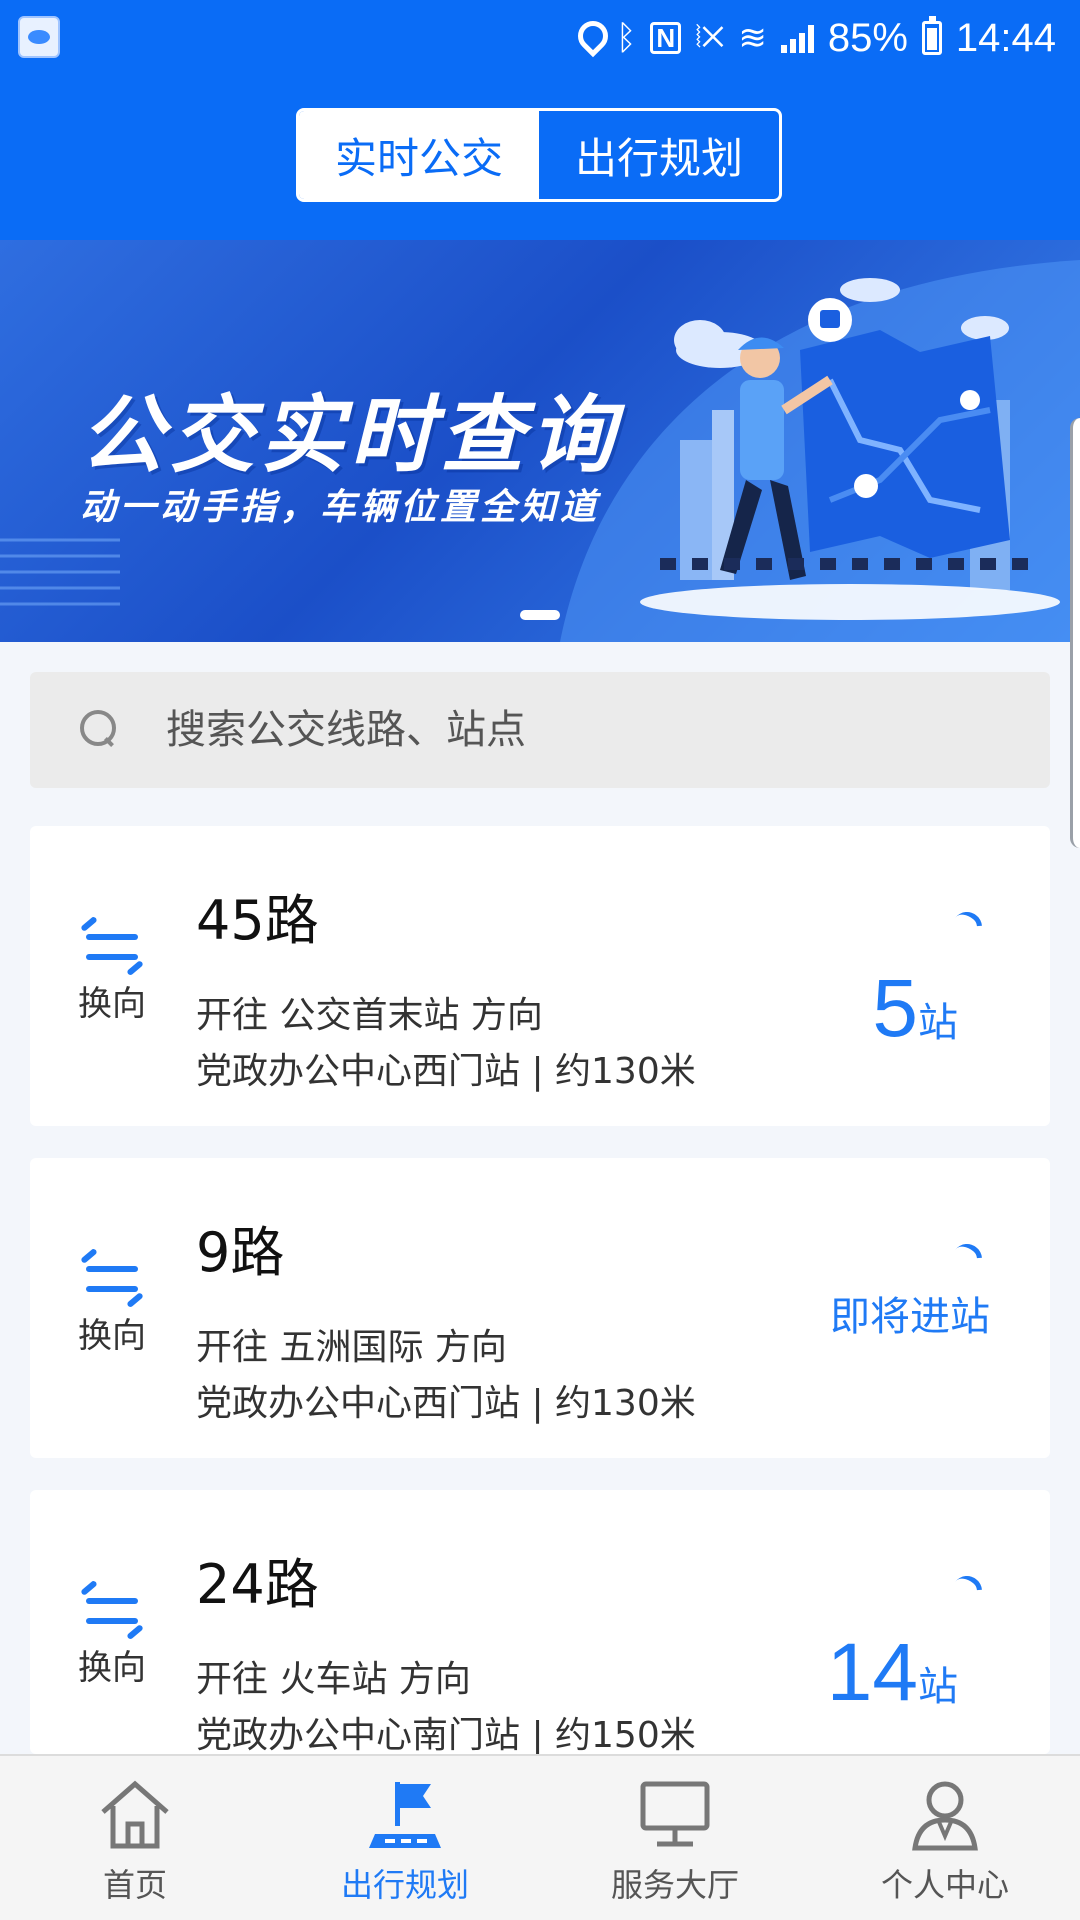 This screenshot has height=1920, width=1080. I want to click on mode-switch: 实时公交 出行规划, so click(539, 155).